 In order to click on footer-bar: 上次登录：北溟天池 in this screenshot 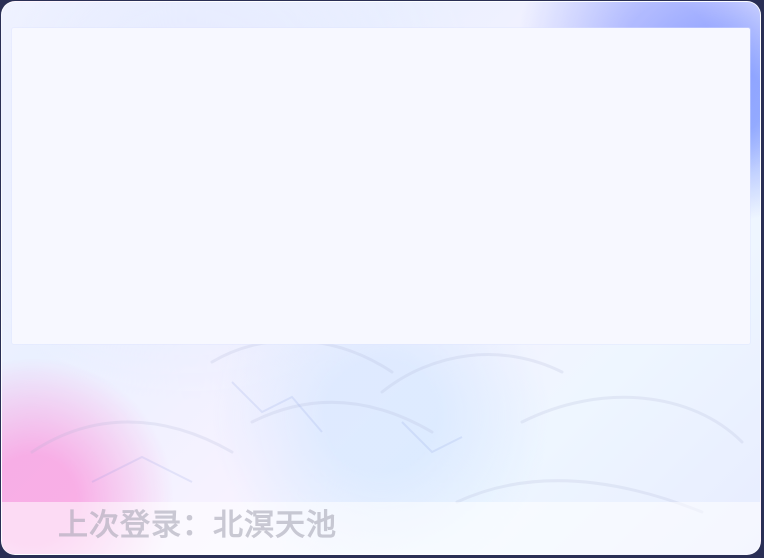, I will do `click(381, 528)`.